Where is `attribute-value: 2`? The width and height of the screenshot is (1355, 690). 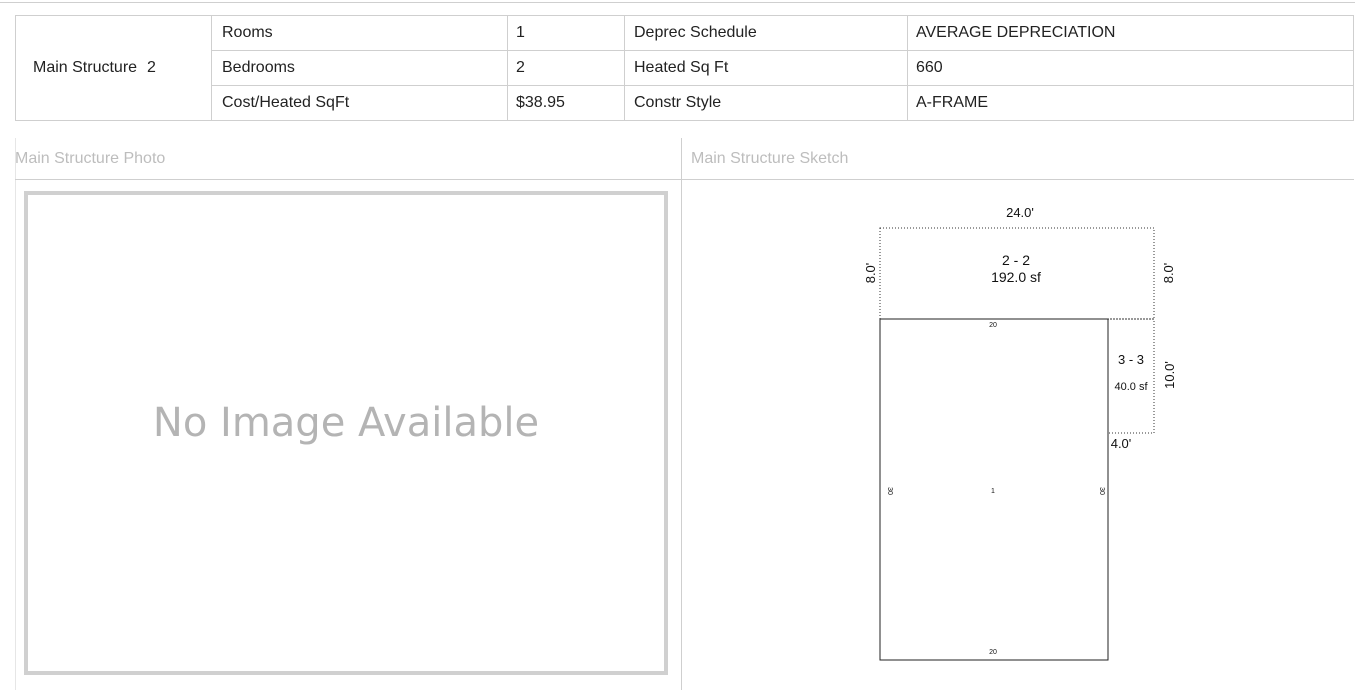 attribute-value: 2 is located at coordinates (566, 68).